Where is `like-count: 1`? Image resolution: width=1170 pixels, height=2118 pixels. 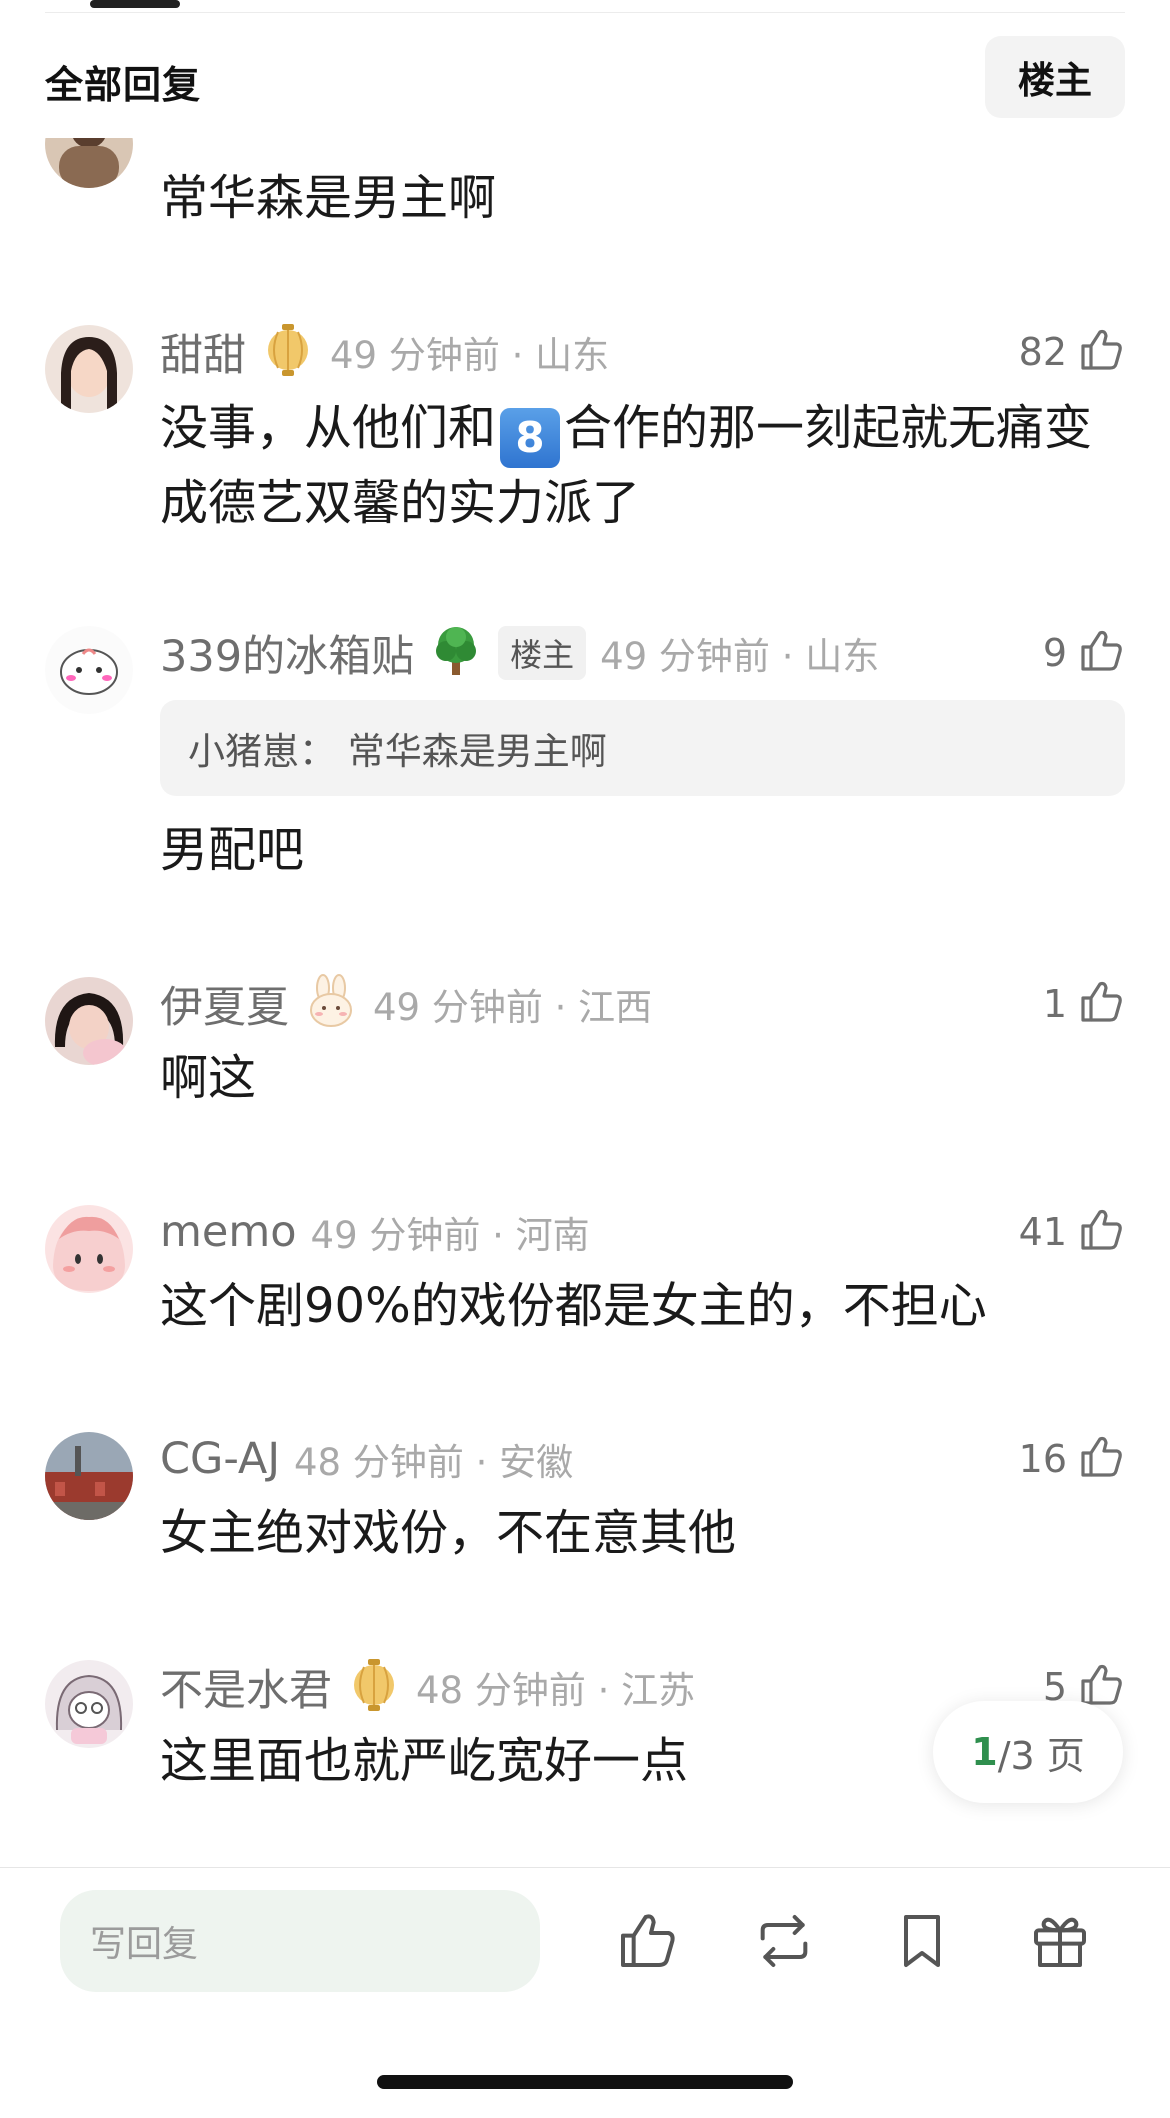
like-count: 1 is located at coordinates (1054, 1004).